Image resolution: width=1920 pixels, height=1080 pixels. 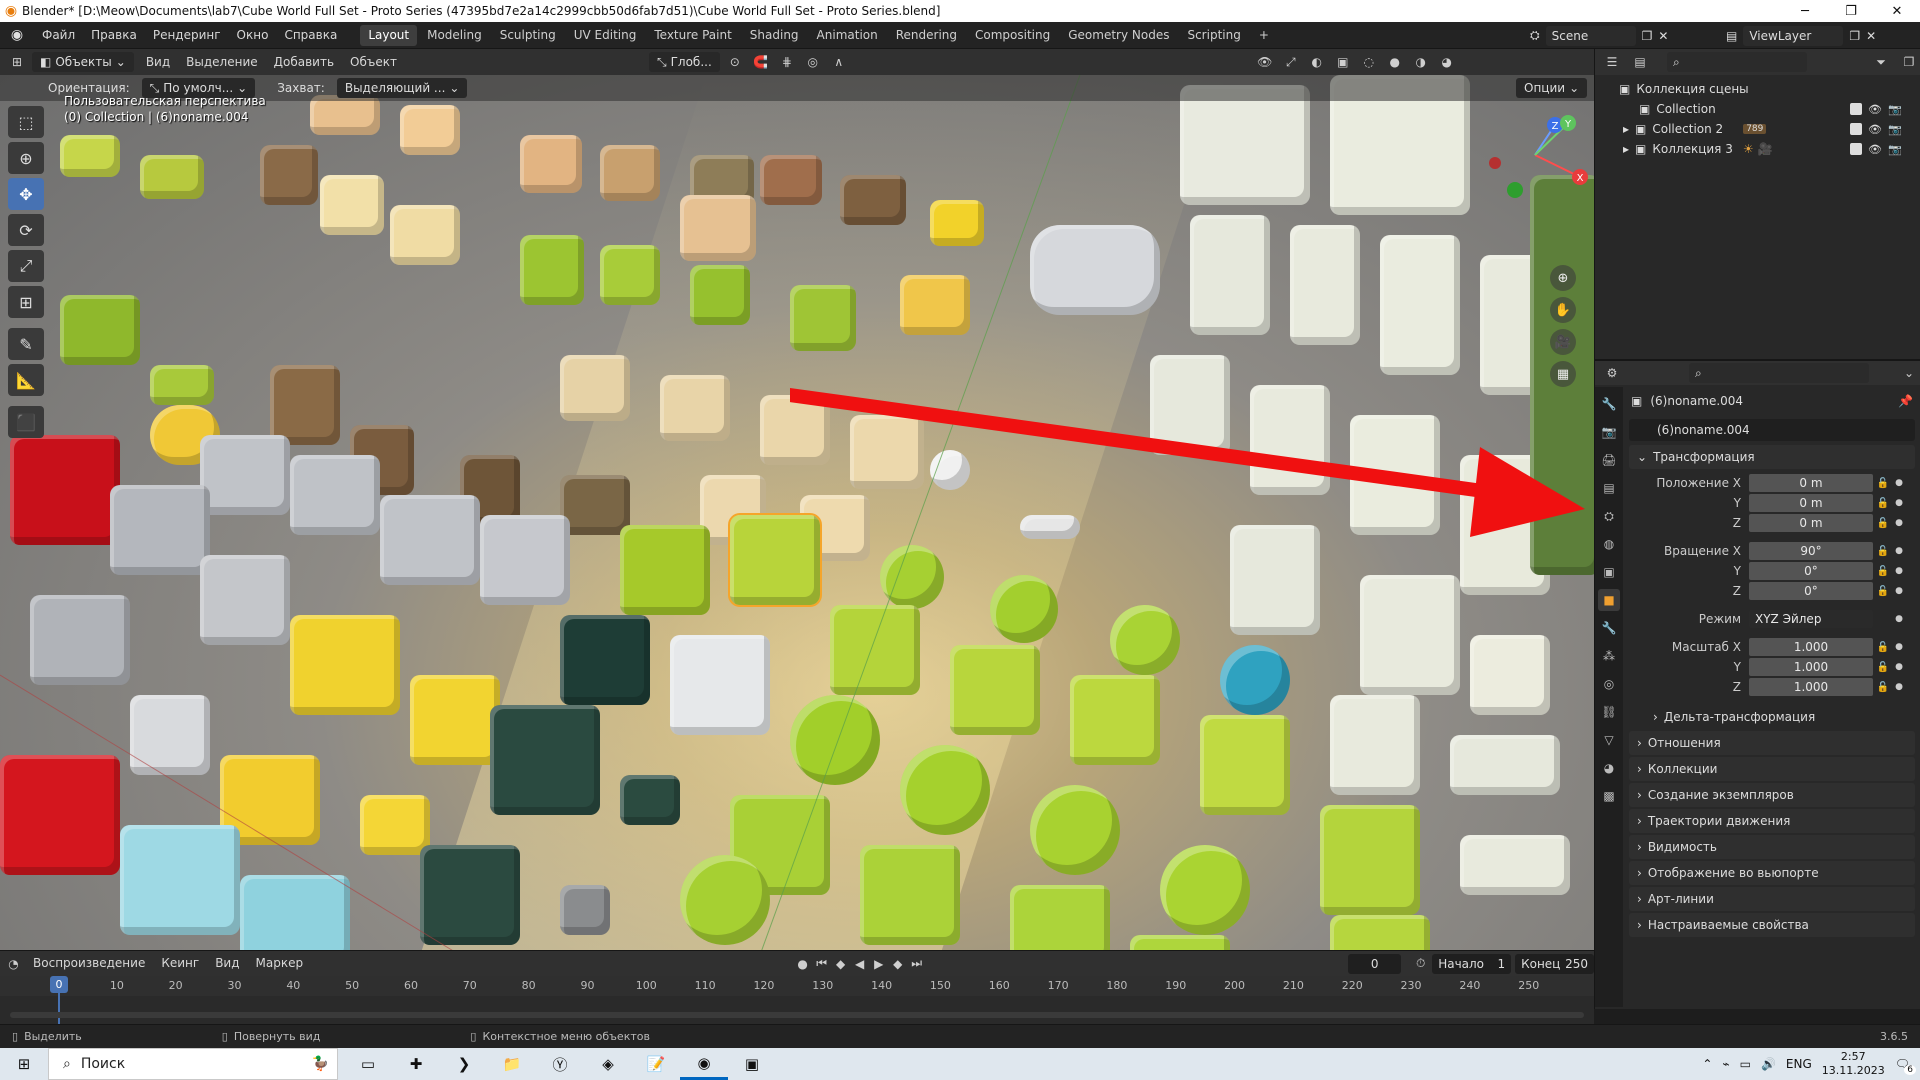 I want to click on add-cube-icon: ⬛, so click(x=26, y=422).